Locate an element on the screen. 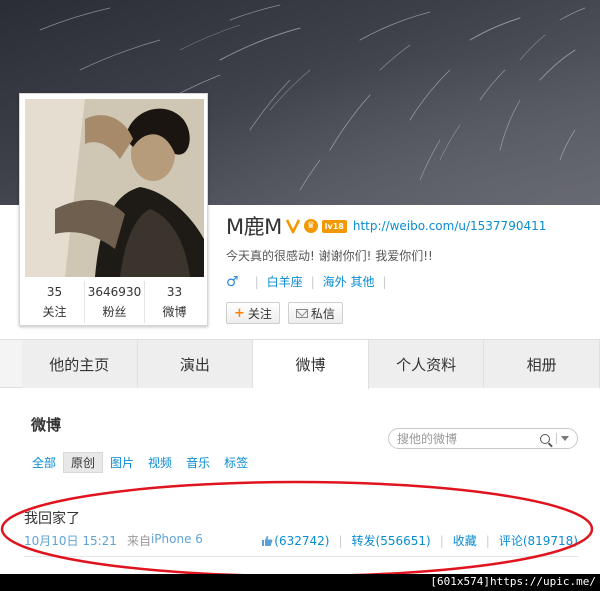 The width and height of the screenshot is (600, 591). chevron-down-icon is located at coordinates (565, 438).